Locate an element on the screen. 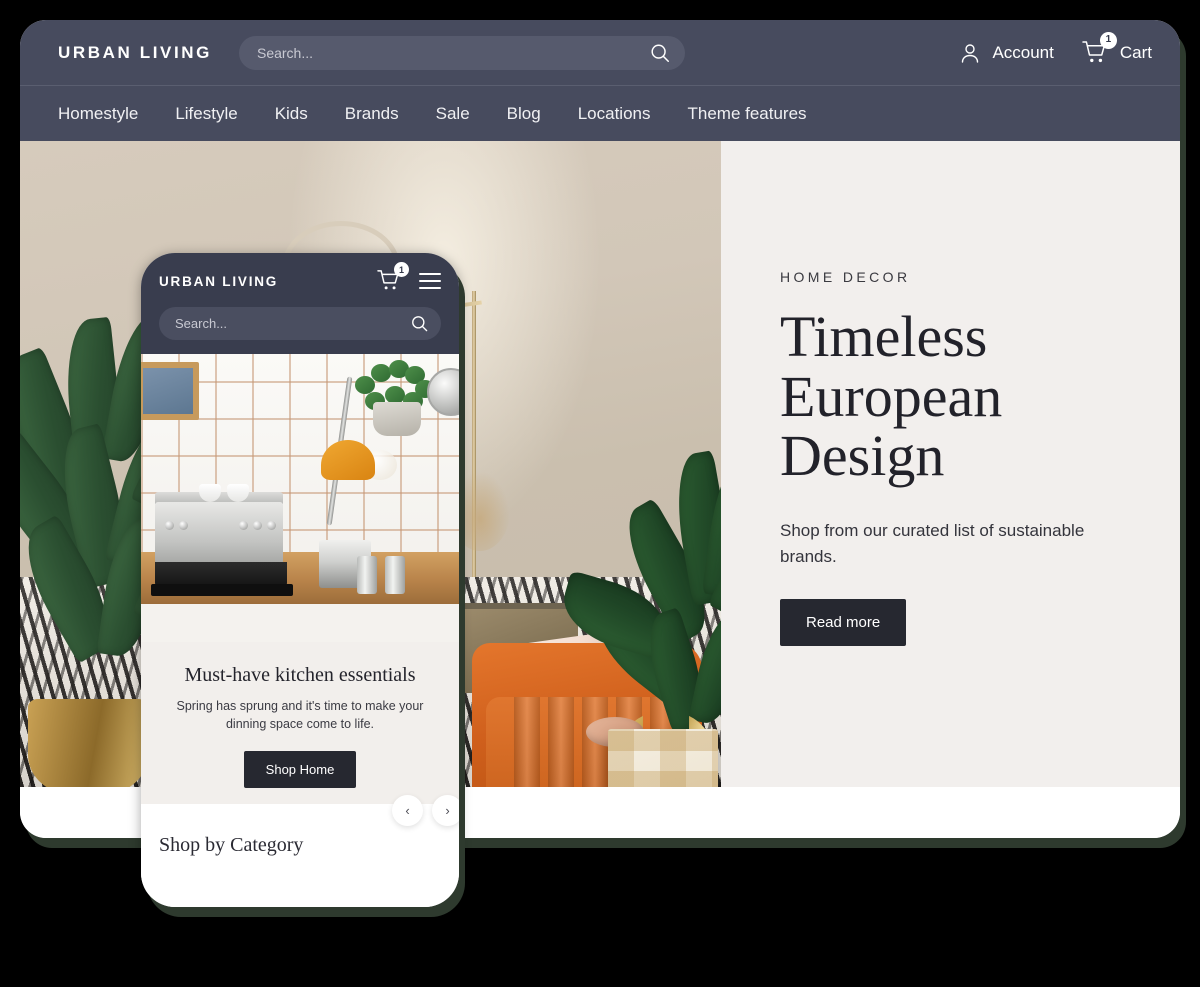 Image resolution: width=1200 pixels, height=987 pixels. nav-item-blog: Blog is located at coordinates (524, 114).